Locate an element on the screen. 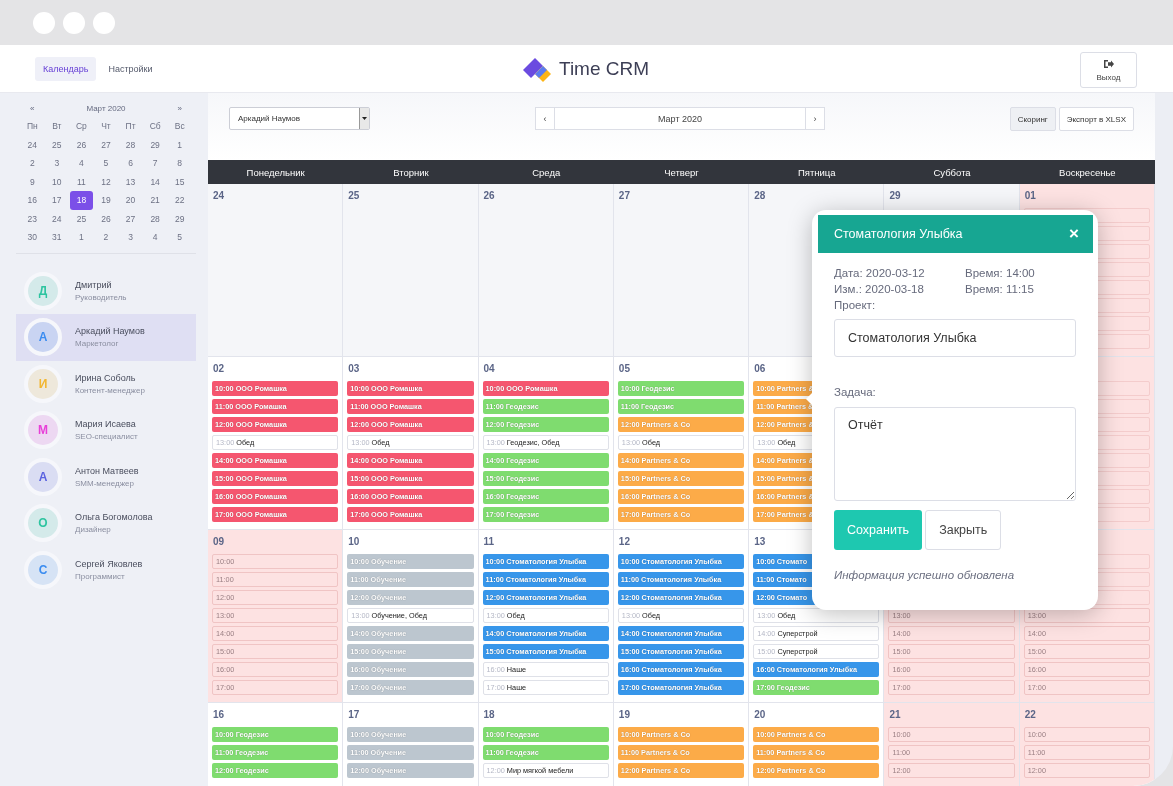  weekday-label: Среда is located at coordinates (546, 172).